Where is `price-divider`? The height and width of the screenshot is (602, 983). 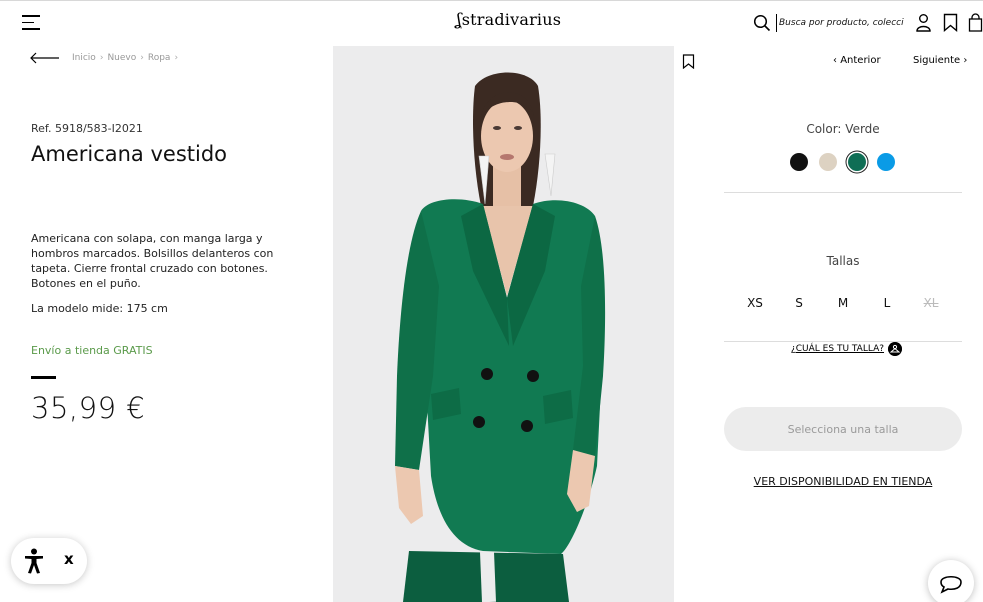 price-divider is located at coordinates (43, 377).